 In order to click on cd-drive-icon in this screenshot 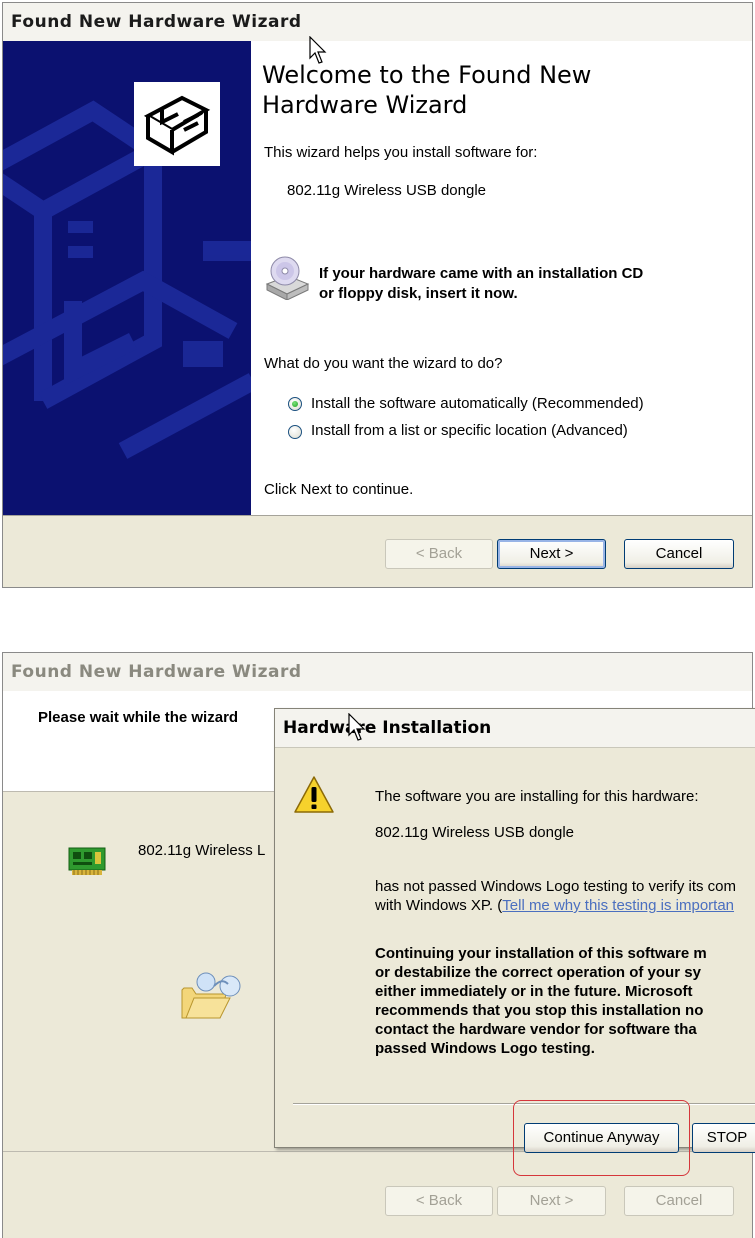, I will do `click(287, 278)`.